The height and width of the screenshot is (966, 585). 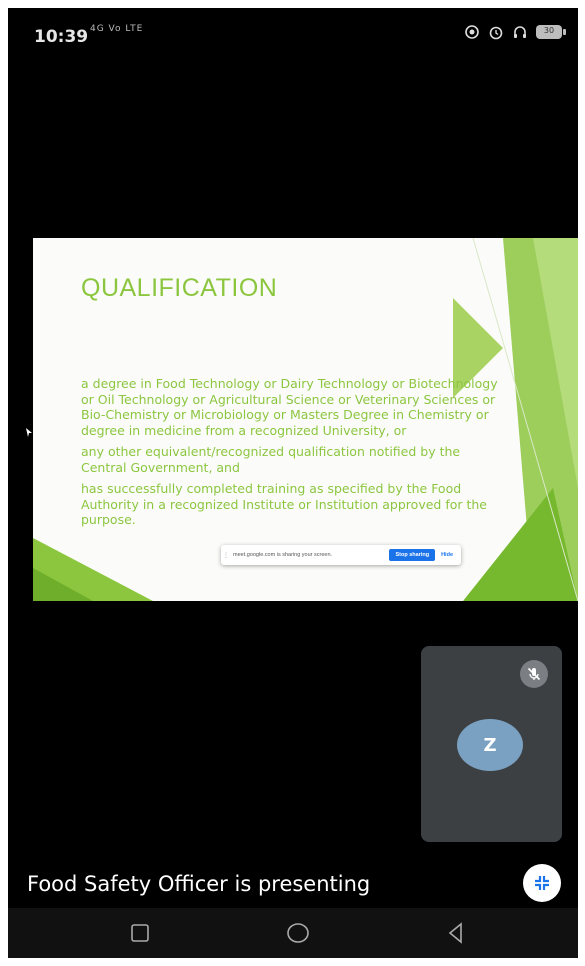 What do you see at coordinates (29, 432) in the screenshot?
I see `pointer-icon` at bounding box center [29, 432].